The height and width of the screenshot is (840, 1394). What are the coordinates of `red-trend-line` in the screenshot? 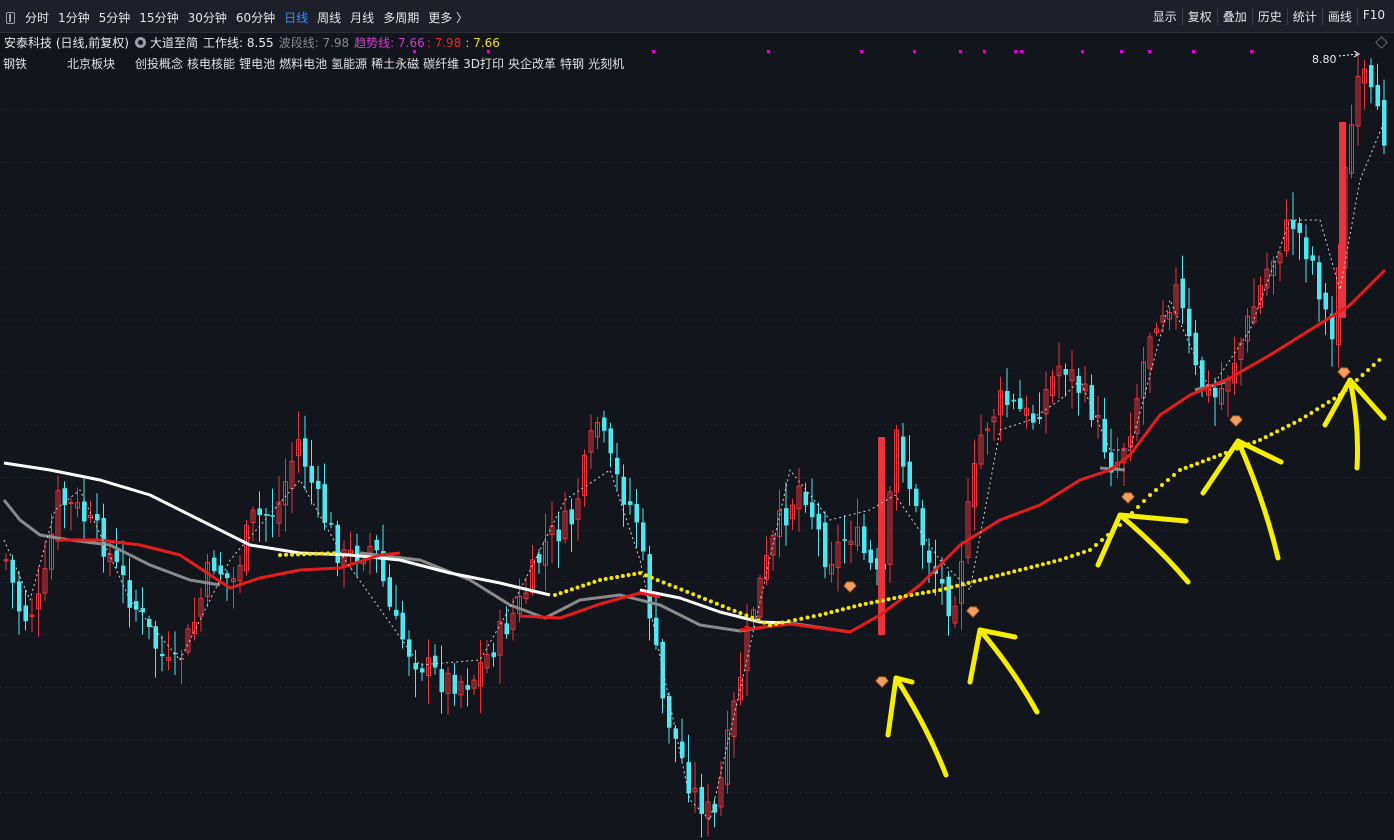 It's located at (230, 564).